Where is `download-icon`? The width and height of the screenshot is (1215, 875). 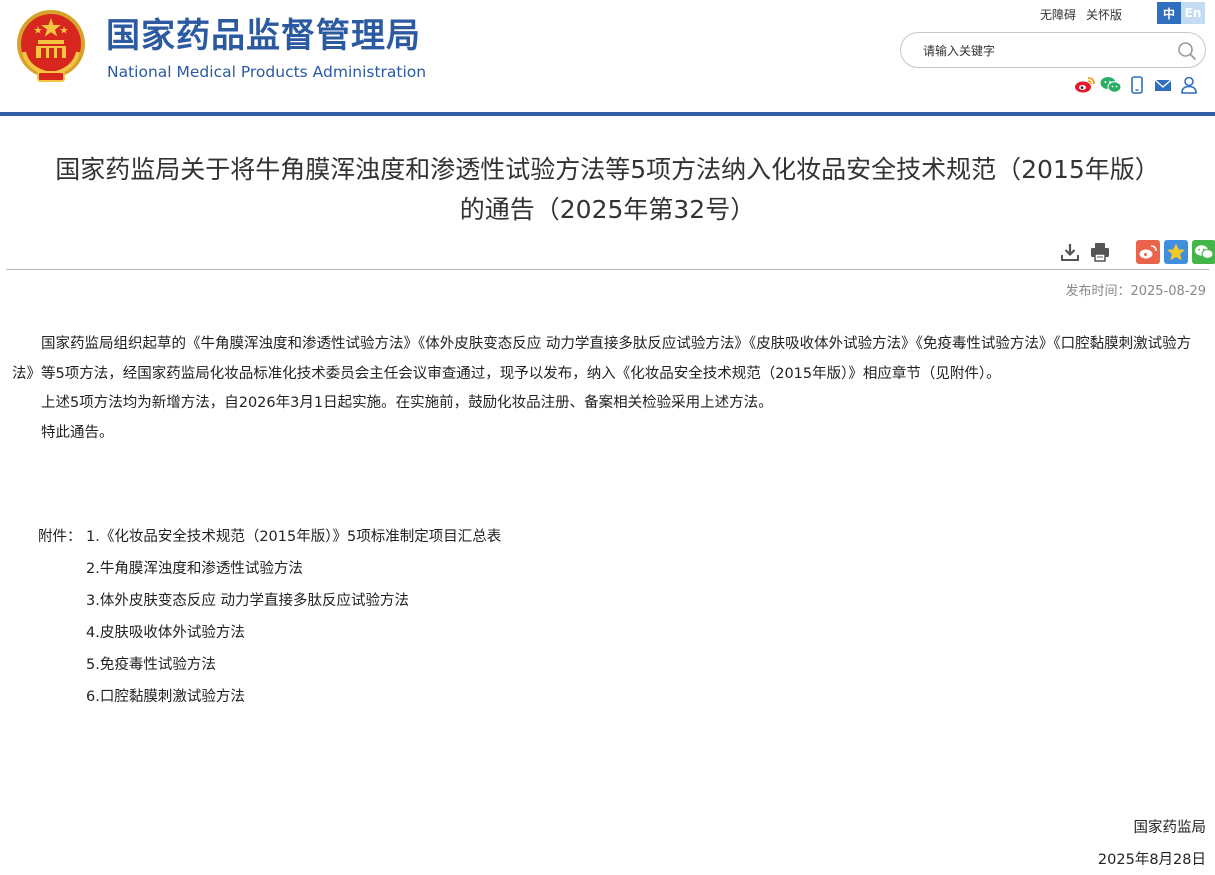
download-icon is located at coordinates (1070, 252).